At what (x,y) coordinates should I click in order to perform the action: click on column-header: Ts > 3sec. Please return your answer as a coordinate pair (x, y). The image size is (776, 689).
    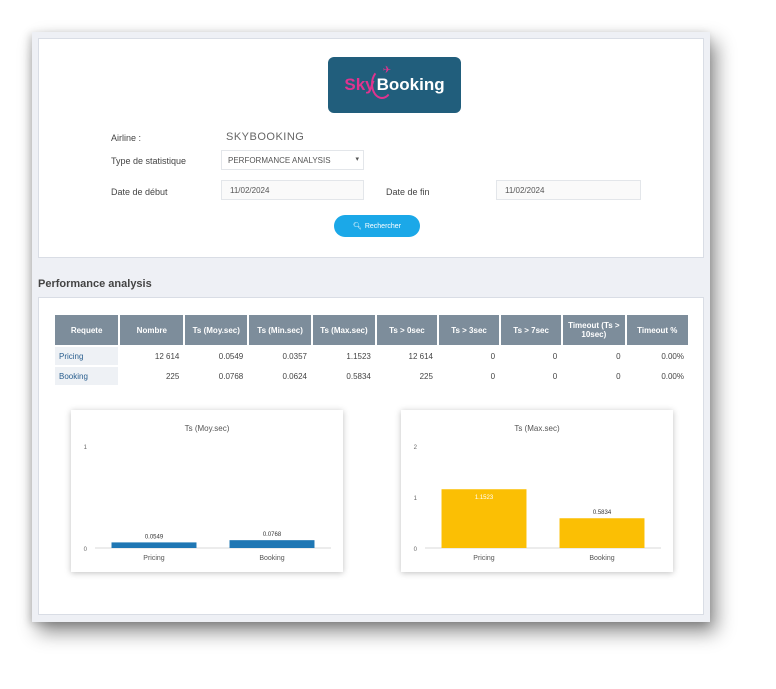
    Looking at the image, I should click on (469, 330).